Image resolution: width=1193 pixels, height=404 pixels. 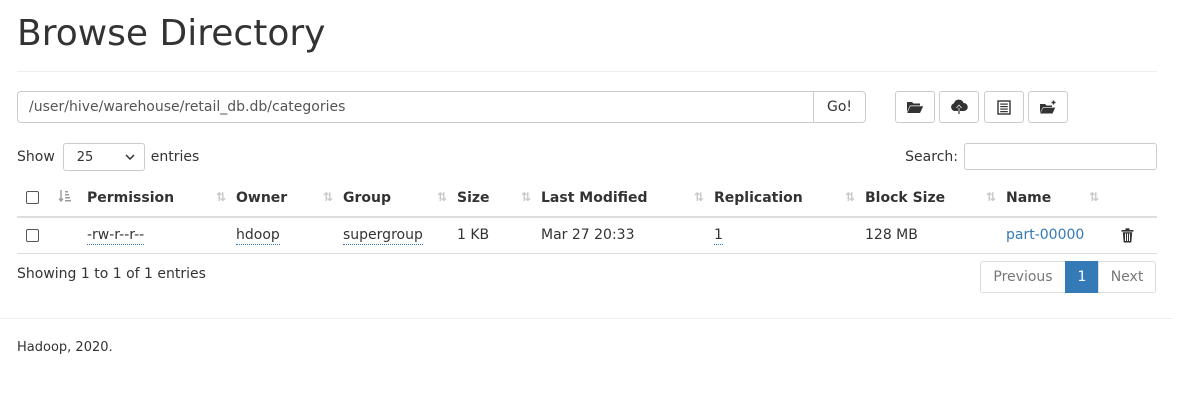 I want to click on column-label: Replication, so click(x=758, y=197).